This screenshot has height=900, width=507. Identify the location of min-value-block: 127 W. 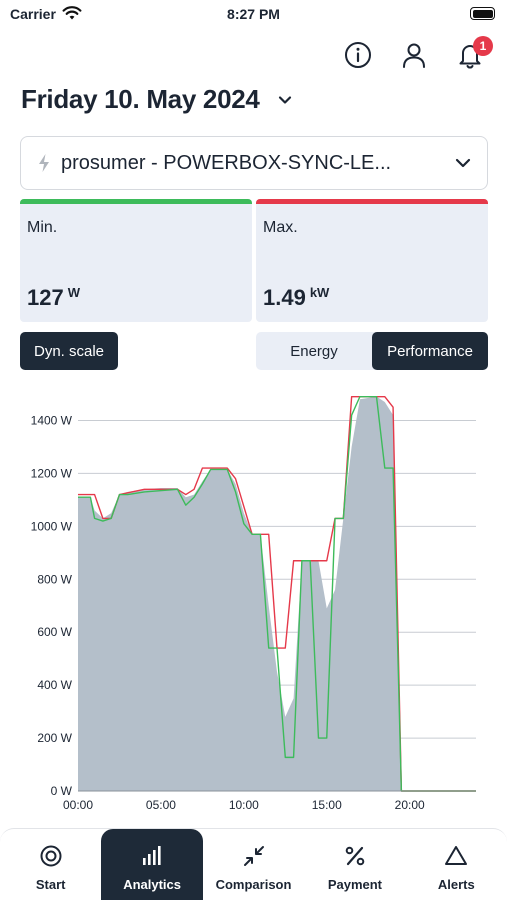
(53, 298).